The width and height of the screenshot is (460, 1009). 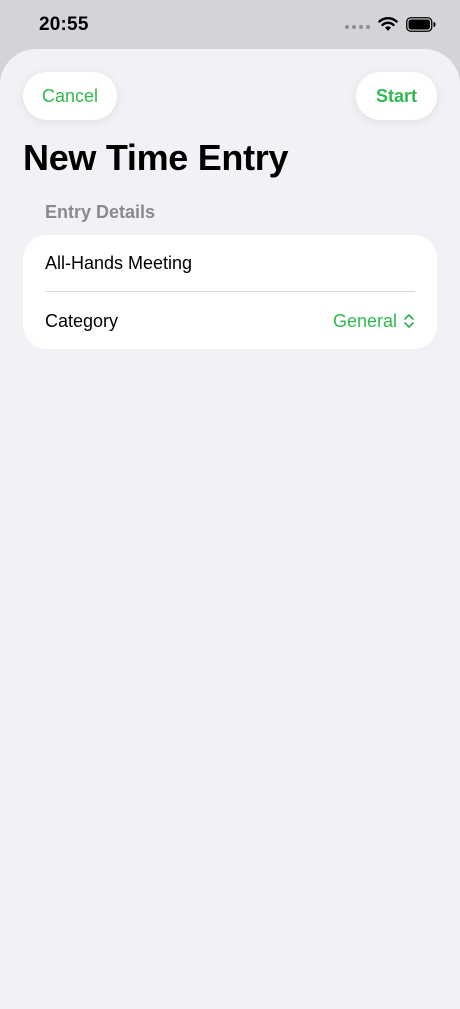 What do you see at coordinates (82, 320) in the screenshot?
I see `category-label: Category` at bounding box center [82, 320].